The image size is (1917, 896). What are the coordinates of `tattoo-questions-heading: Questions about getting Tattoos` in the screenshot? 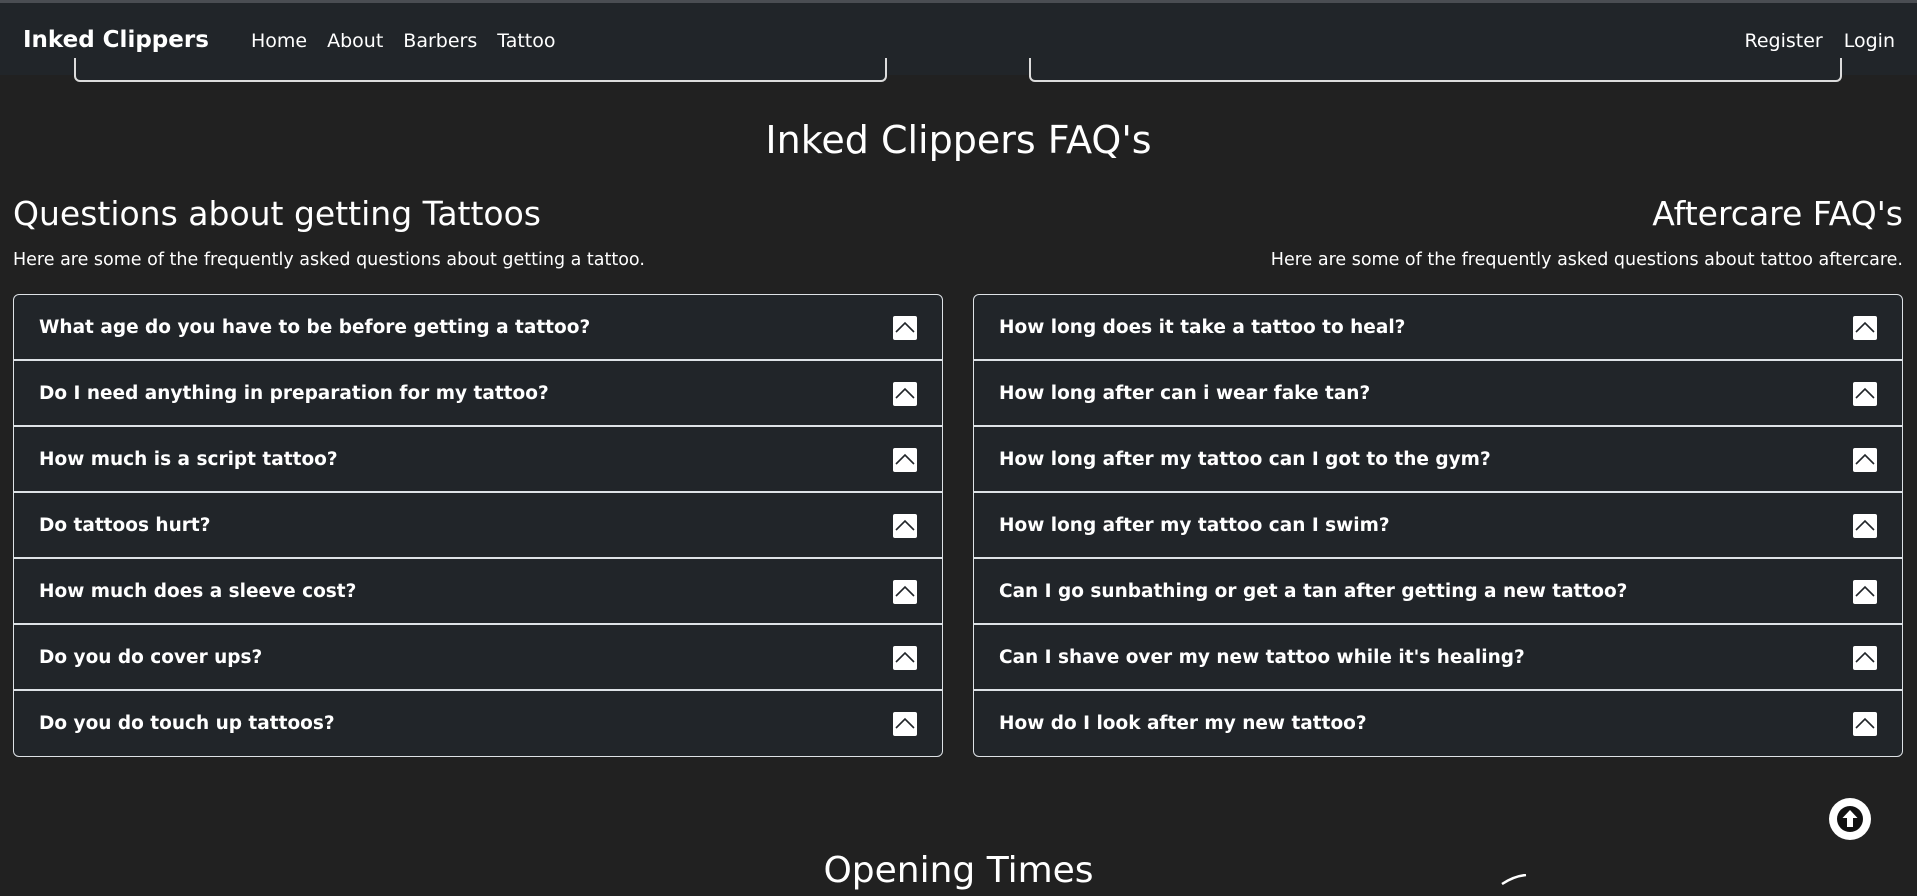 It's located at (277, 213).